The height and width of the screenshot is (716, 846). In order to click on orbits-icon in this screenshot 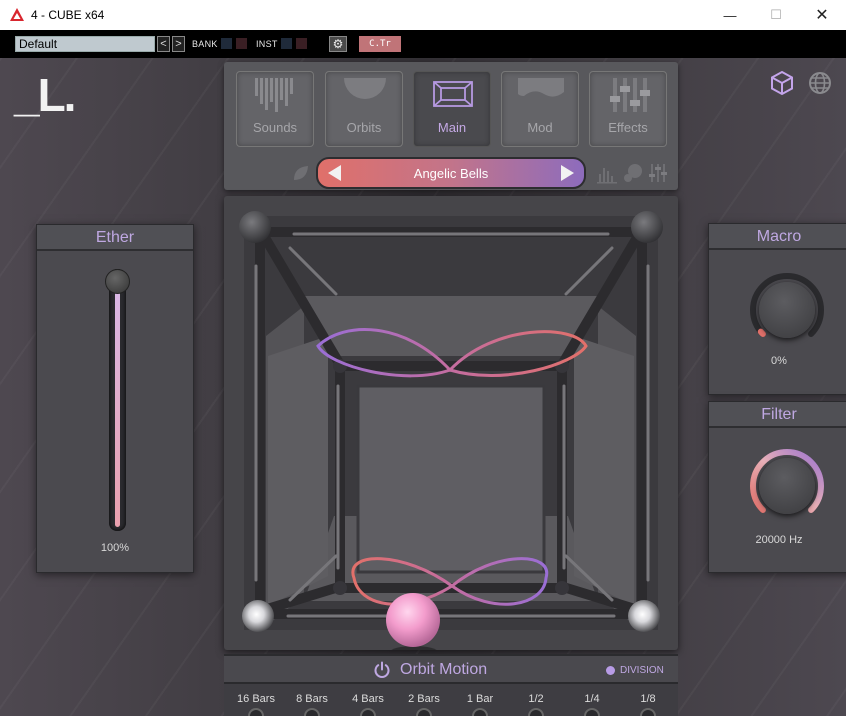, I will do `click(365, 88)`.